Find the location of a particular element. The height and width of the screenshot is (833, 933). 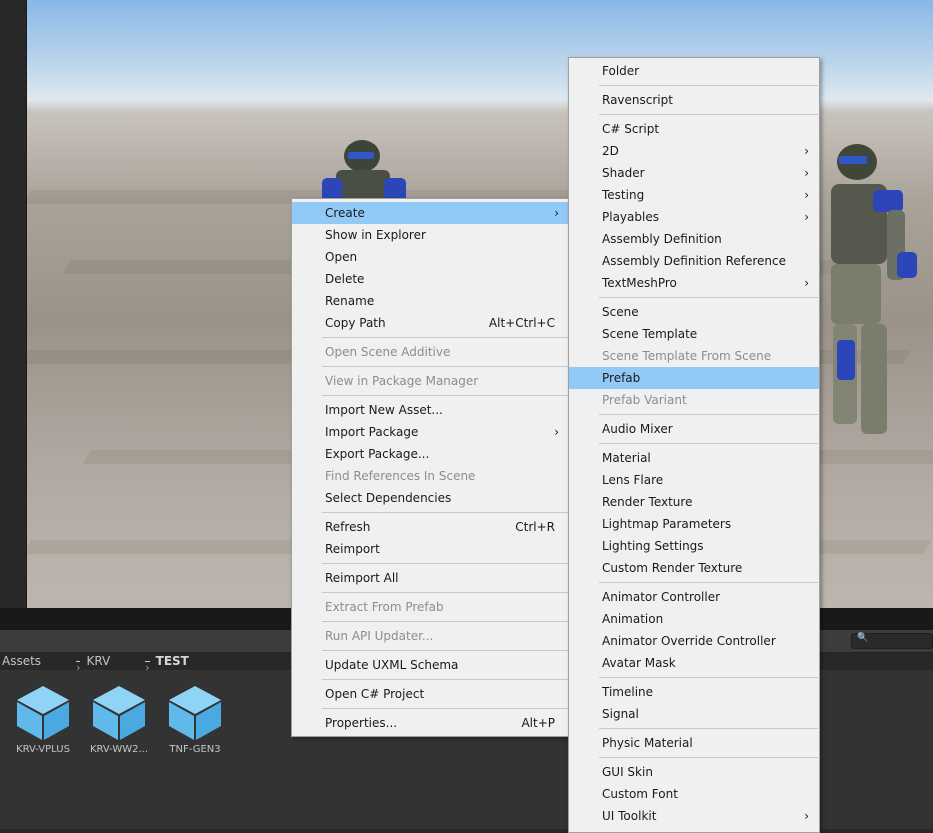

menu-item-label: Delete is located at coordinates (345, 279).